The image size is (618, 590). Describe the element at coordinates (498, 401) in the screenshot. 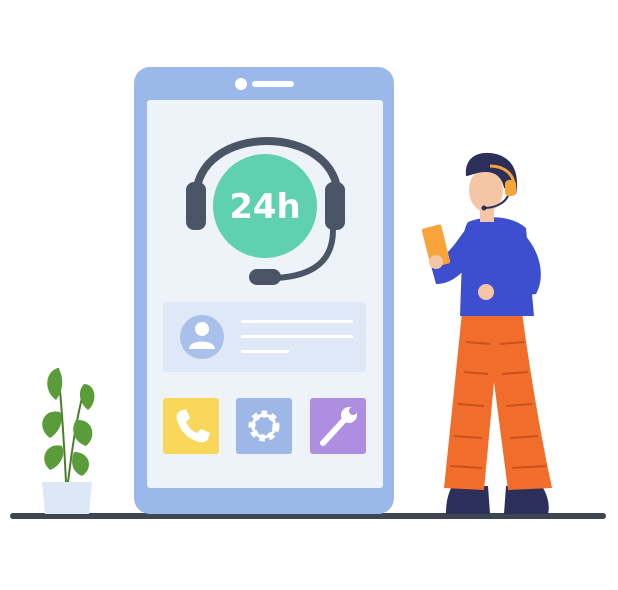

I see `person-pants` at that location.